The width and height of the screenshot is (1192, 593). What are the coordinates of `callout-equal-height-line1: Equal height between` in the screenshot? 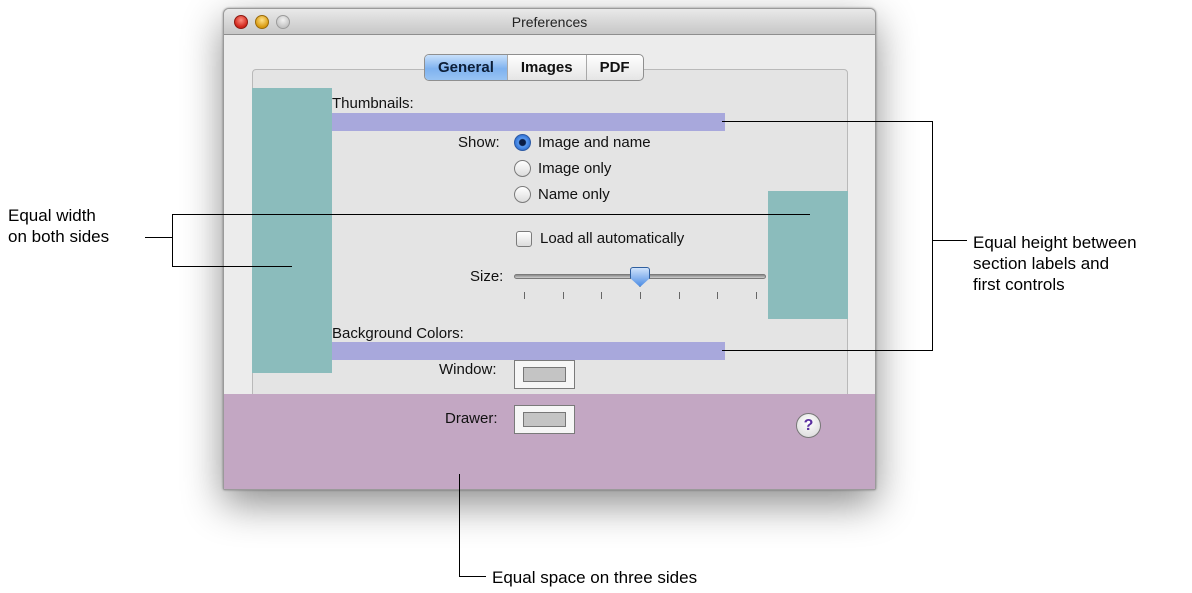 It's located at (1055, 242).